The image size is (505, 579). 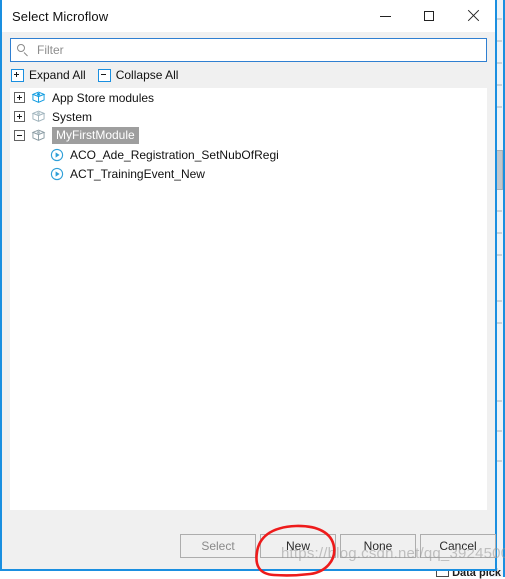 I want to click on filter-area, so click(x=248, y=47).